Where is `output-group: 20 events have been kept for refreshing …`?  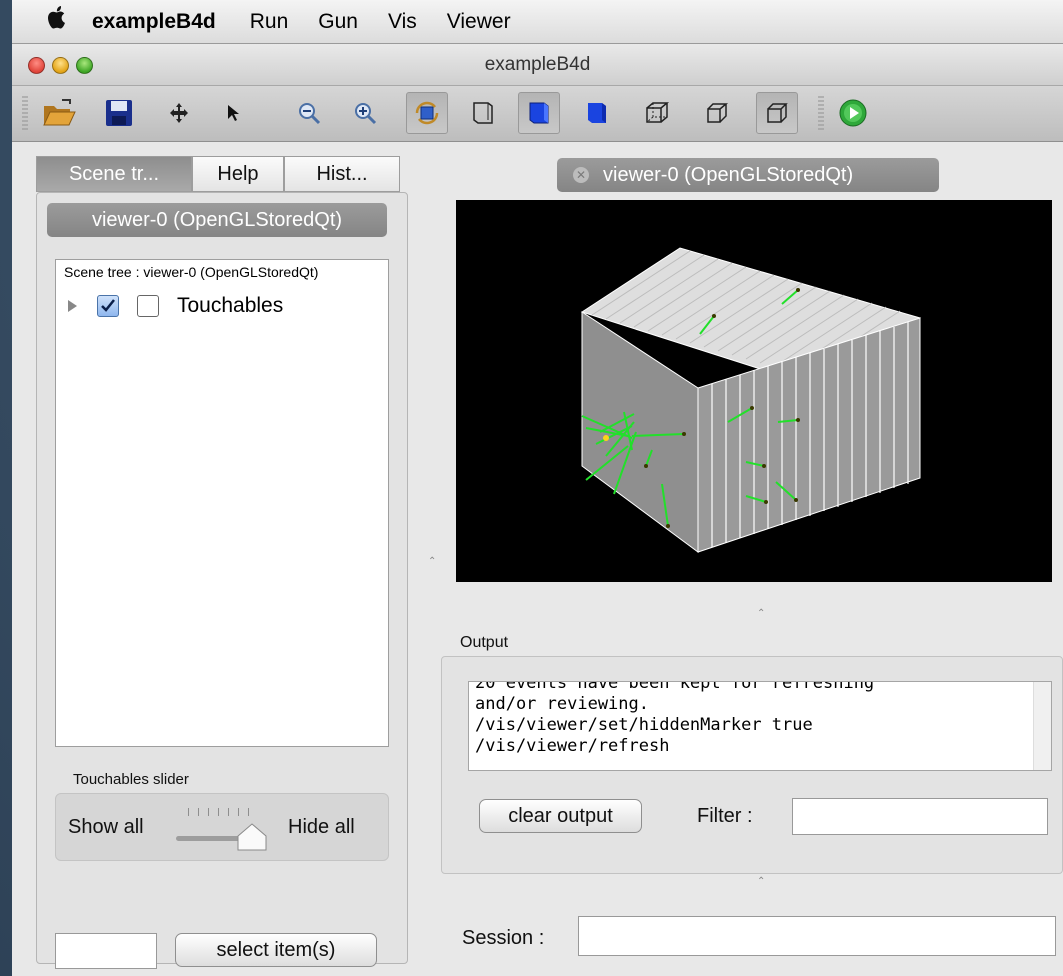
output-group: 20 events have been kept for refreshing … is located at coordinates (752, 765).